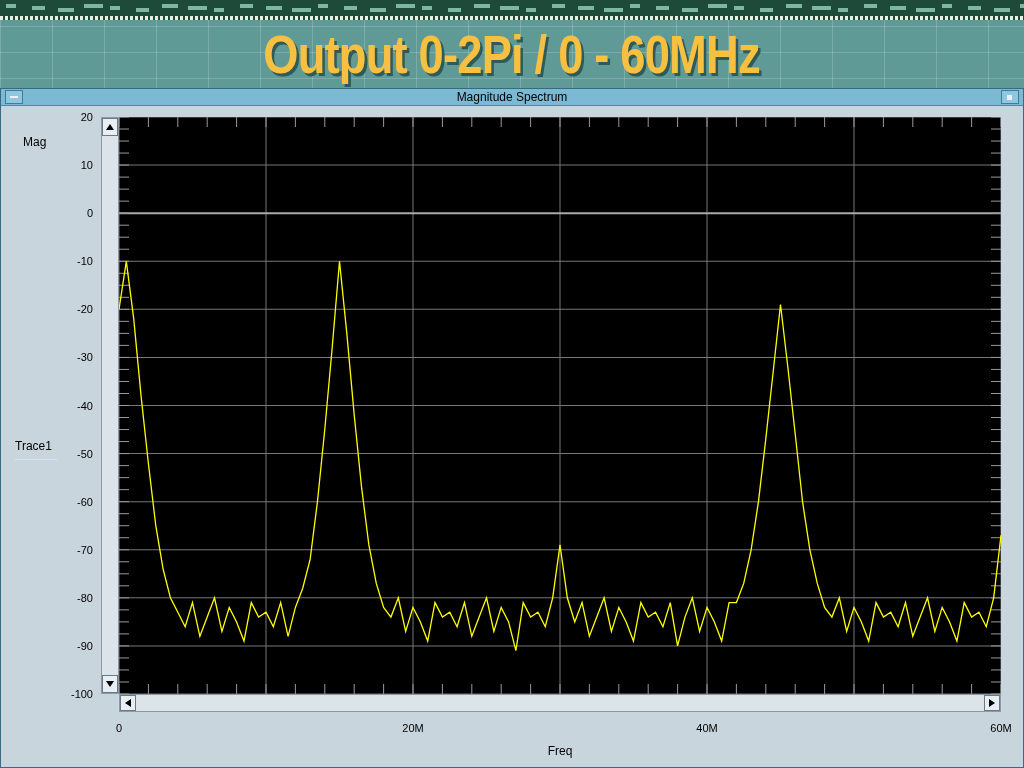 This screenshot has height=768, width=1024. I want to click on x-axis-label: Freq, so click(560, 752).